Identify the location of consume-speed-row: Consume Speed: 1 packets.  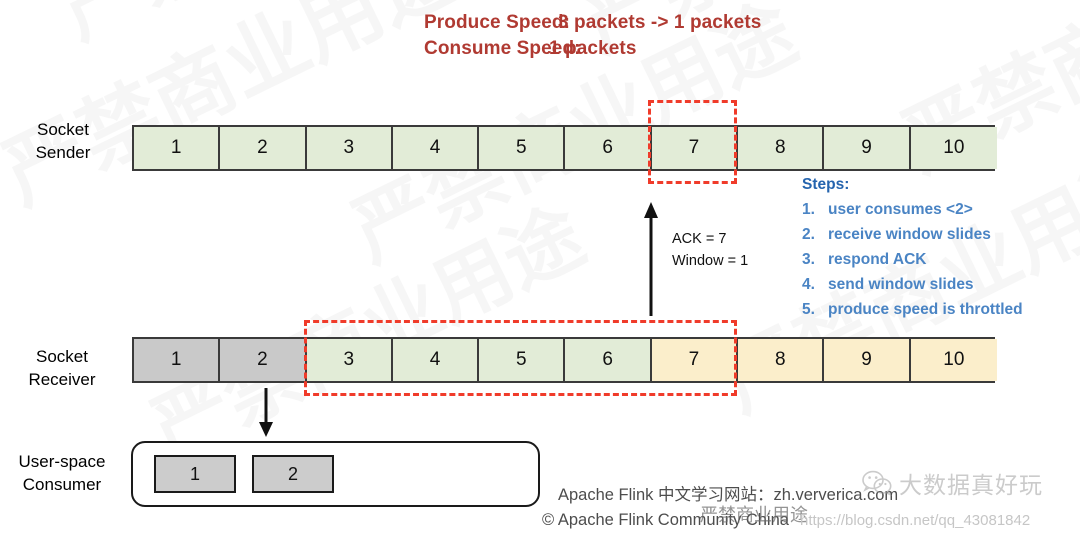
(592, 49).